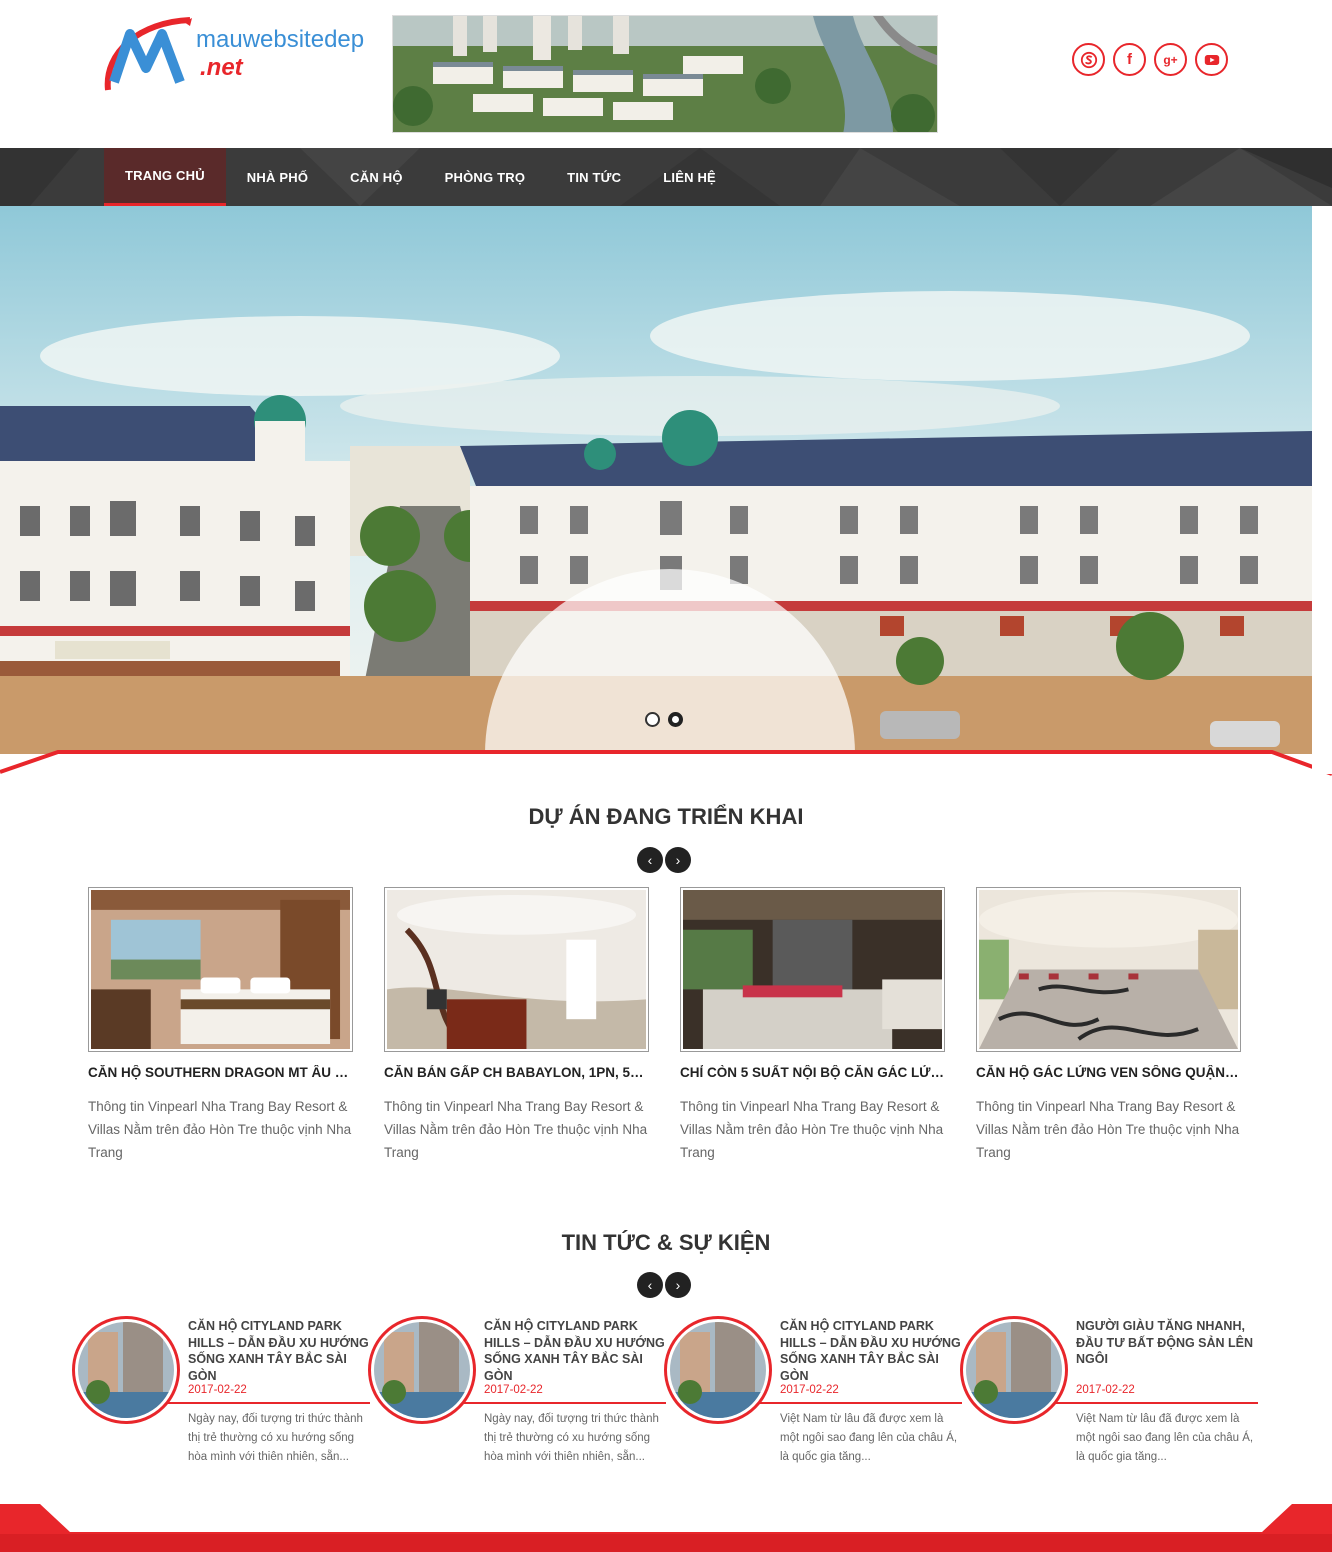 The image size is (1332, 1552). What do you see at coordinates (148, 54) in the screenshot?
I see `logo-m-icon` at bounding box center [148, 54].